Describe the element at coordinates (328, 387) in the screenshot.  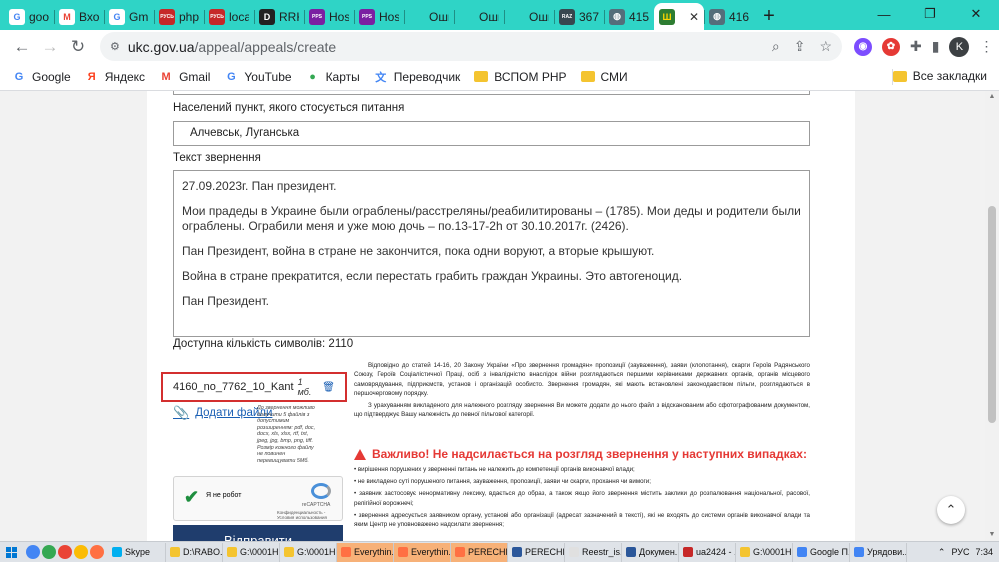
I see `trash-icon: 🗑` at that location.